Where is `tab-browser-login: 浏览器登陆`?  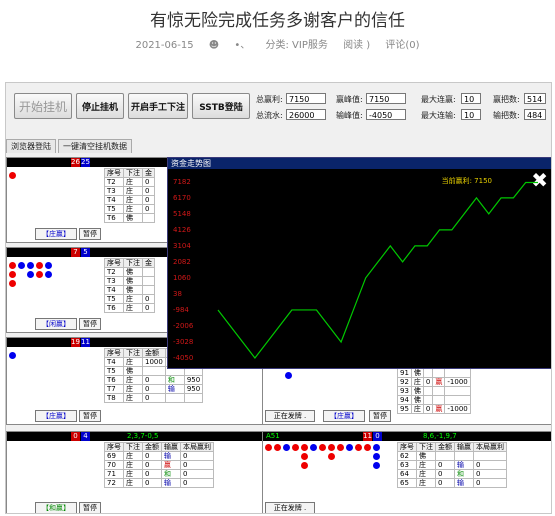
tab-browser-login: 浏览器登陆 is located at coordinates (31, 146).